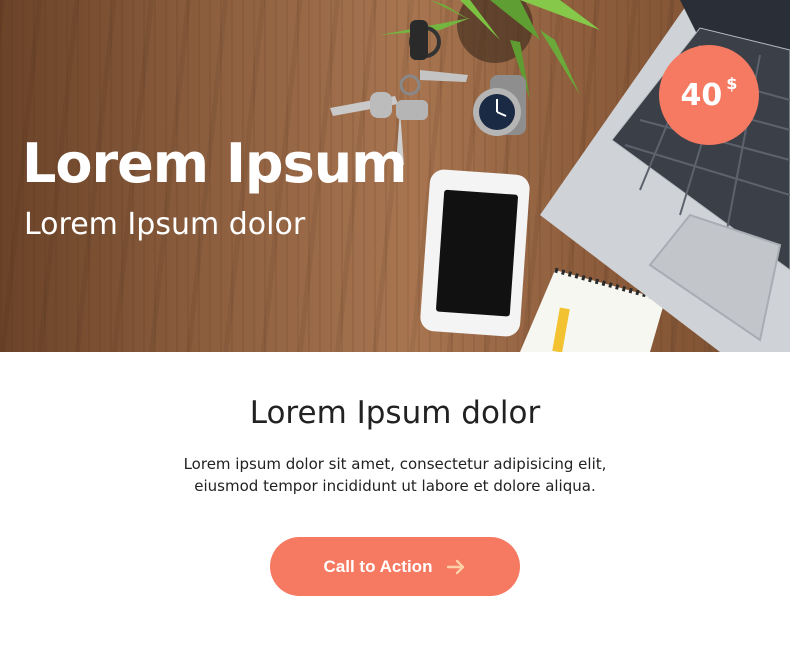  What do you see at coordinates (214, 163) in the screenshot?
I see `hero-title: Lorem Ipsum` at bounding box center [214, 163].